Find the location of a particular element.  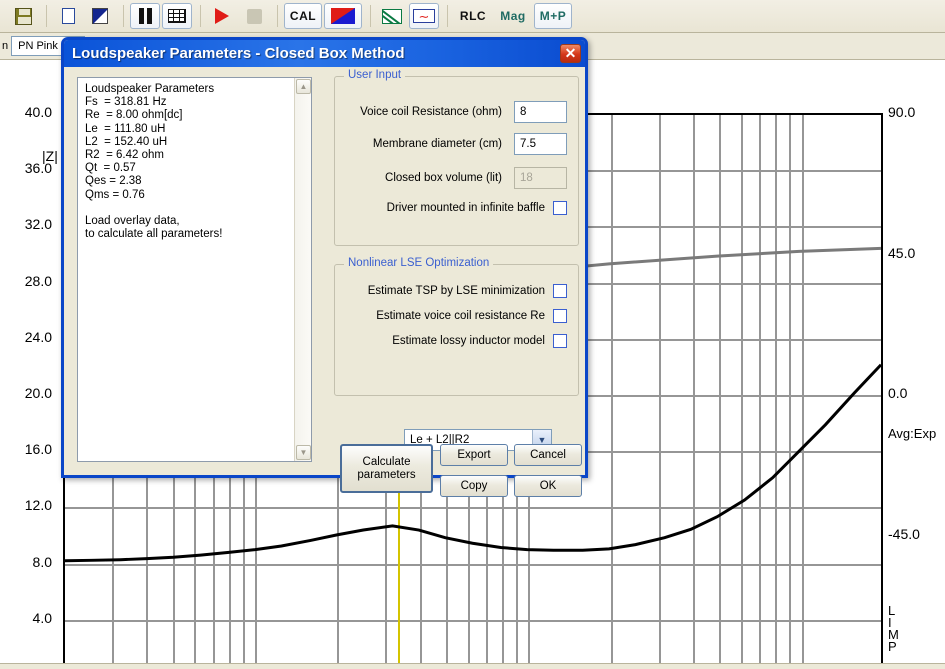

pause-button is located at coordinates (145, 16).